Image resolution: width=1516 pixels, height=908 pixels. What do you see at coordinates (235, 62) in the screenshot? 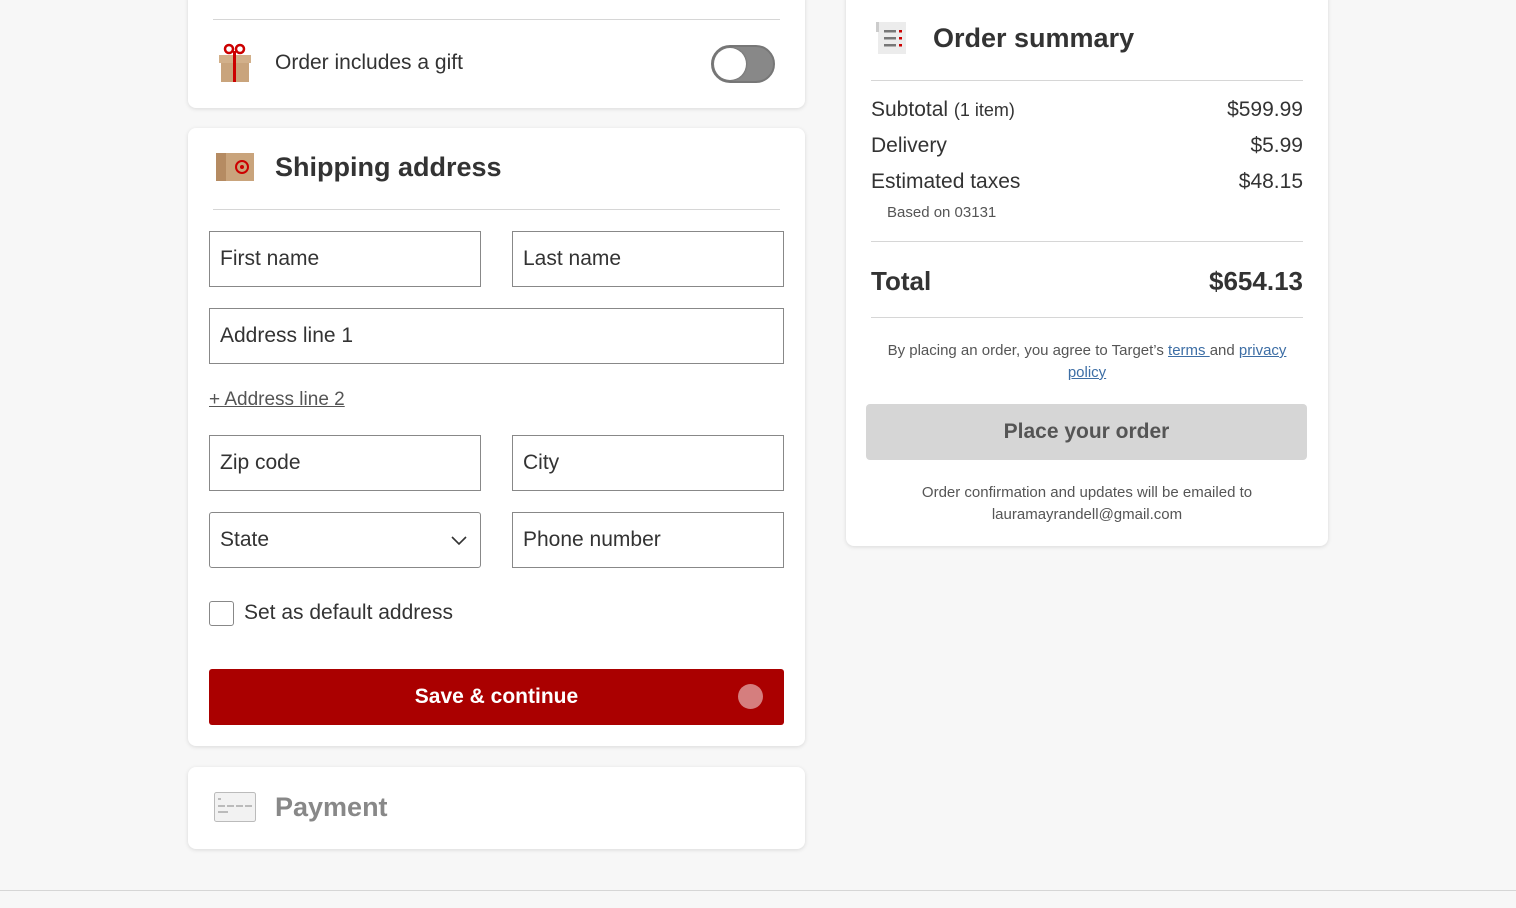
I see `gift-icon` at bounding box center [235, 62].